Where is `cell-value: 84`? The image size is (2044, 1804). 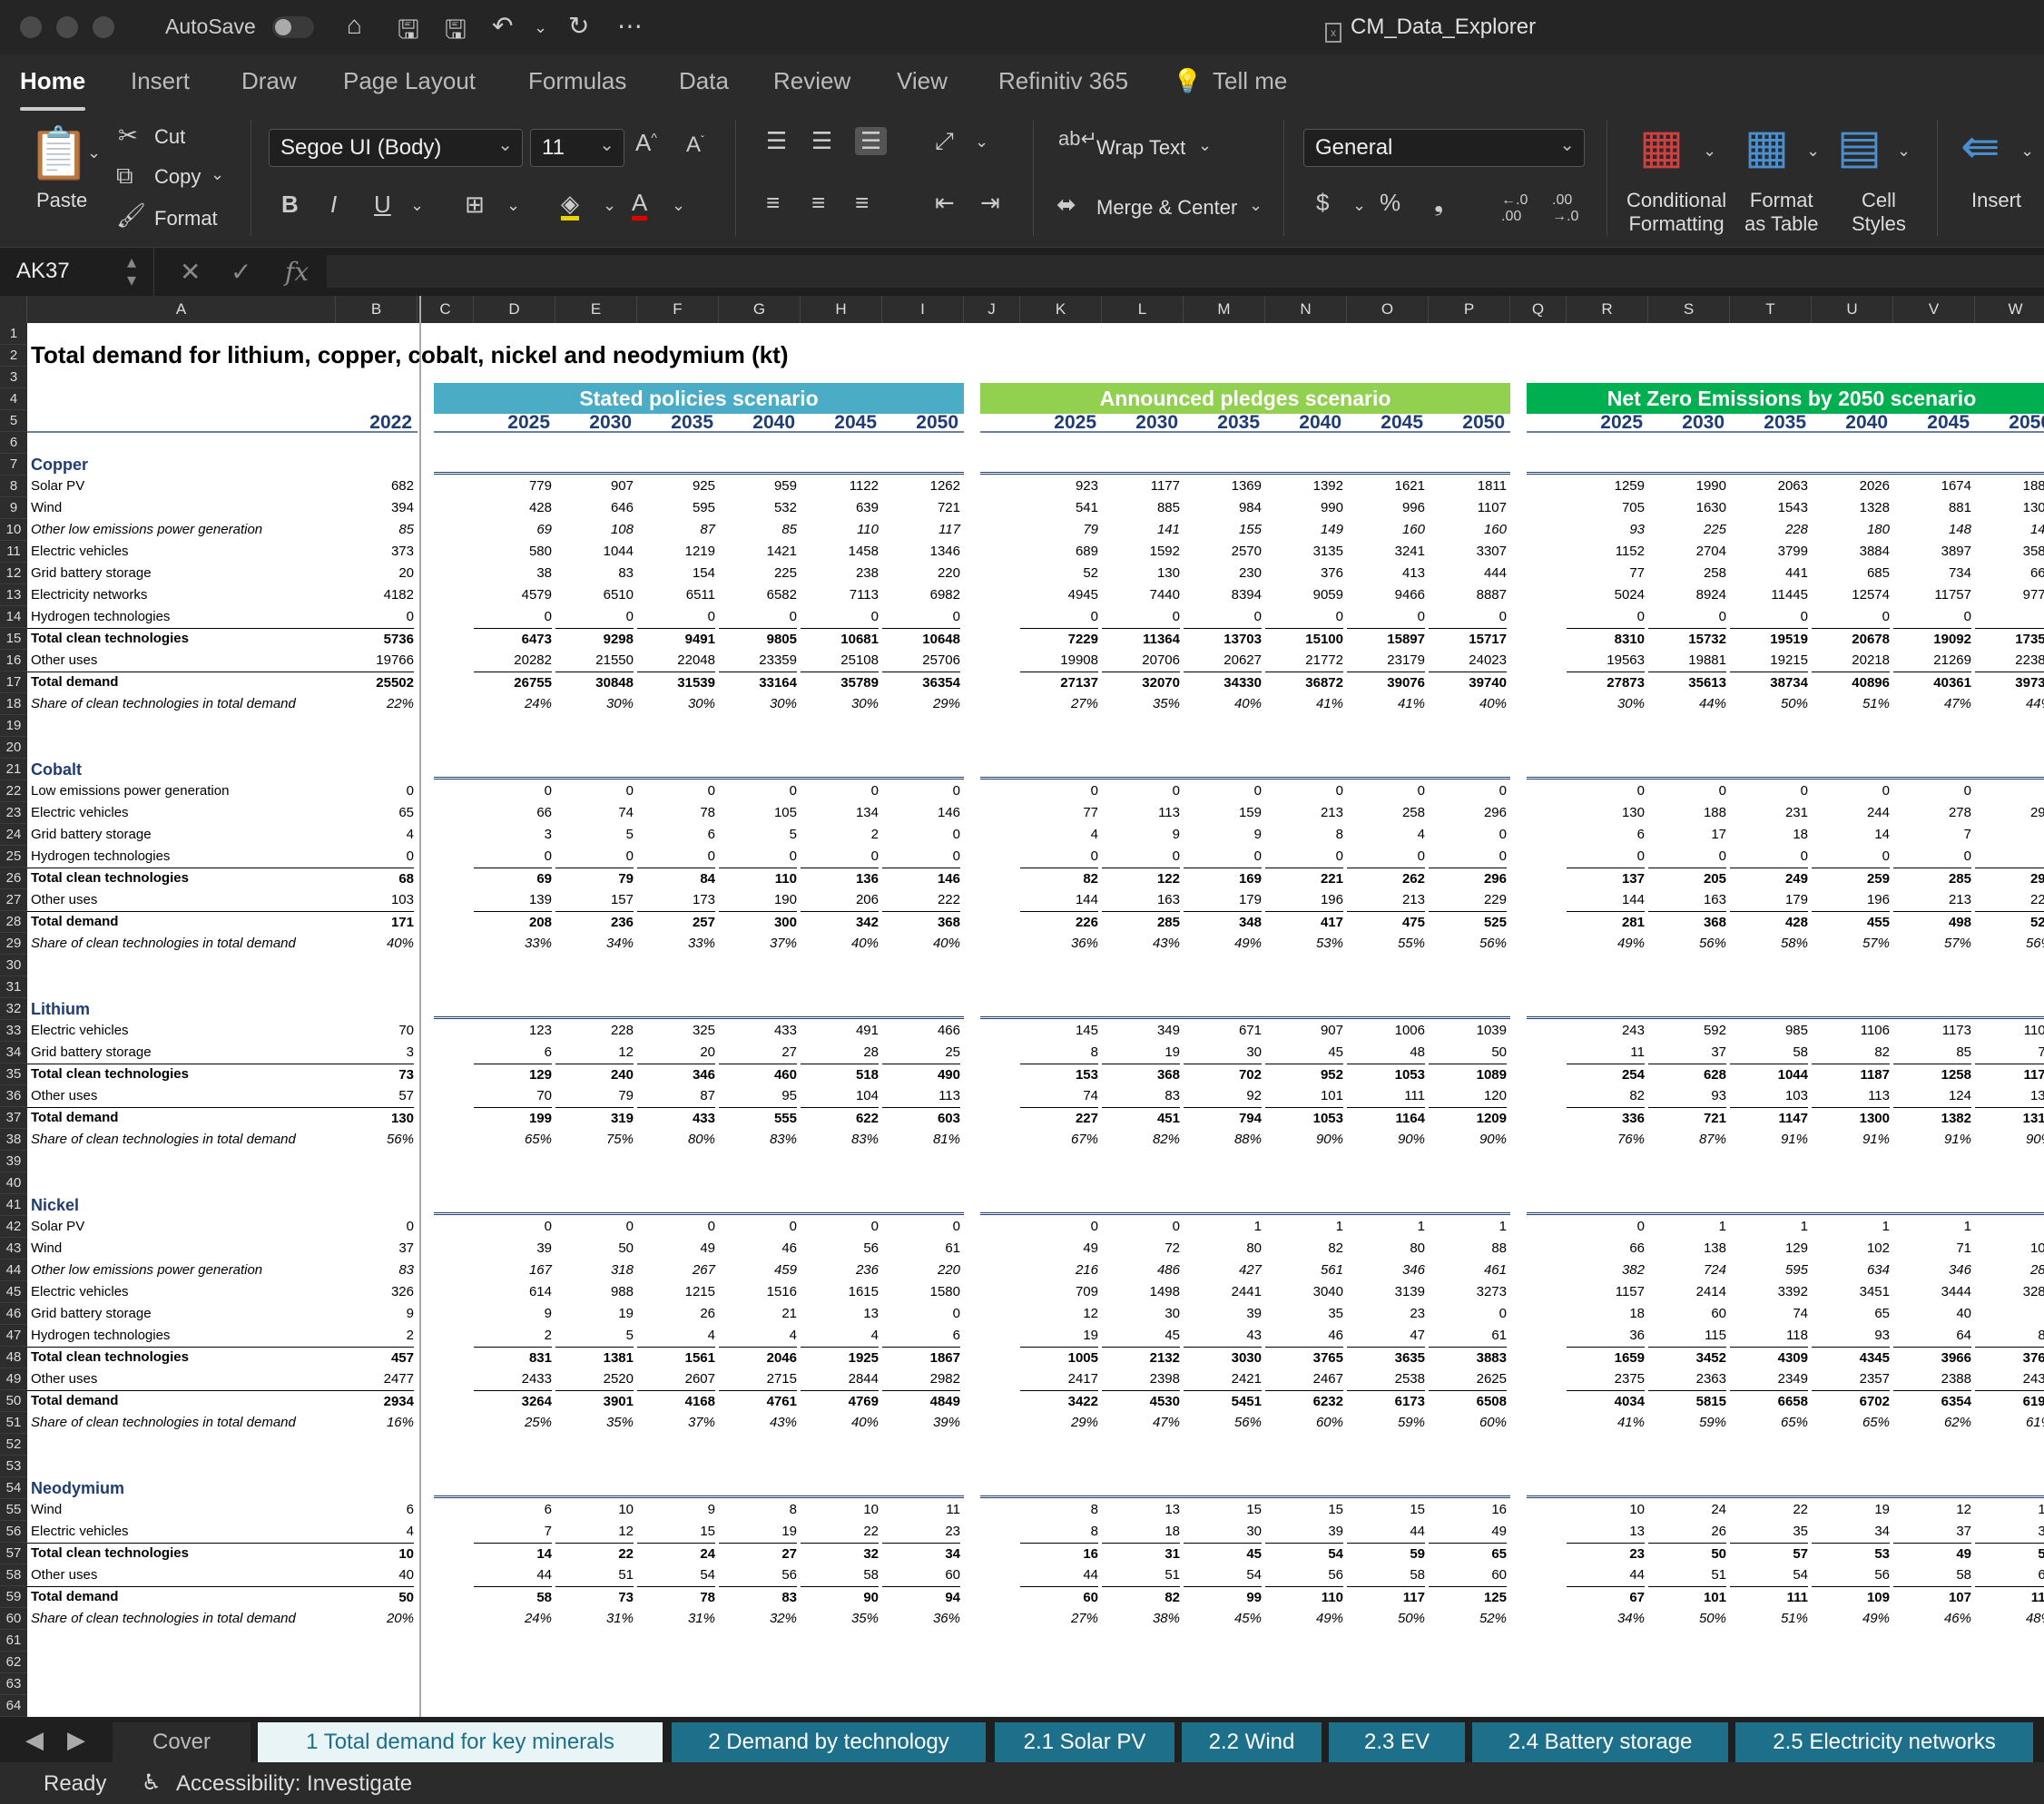
cell-value: 84 is located at coordinates (676, 878).